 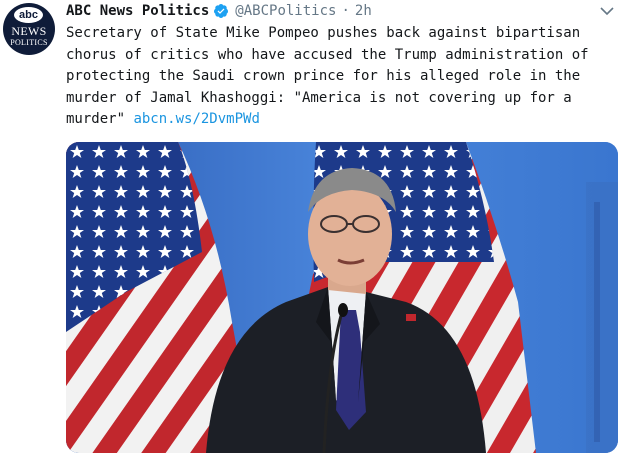 I want to click on tweet-text-line-end: murder", so click(x=100, y=119).